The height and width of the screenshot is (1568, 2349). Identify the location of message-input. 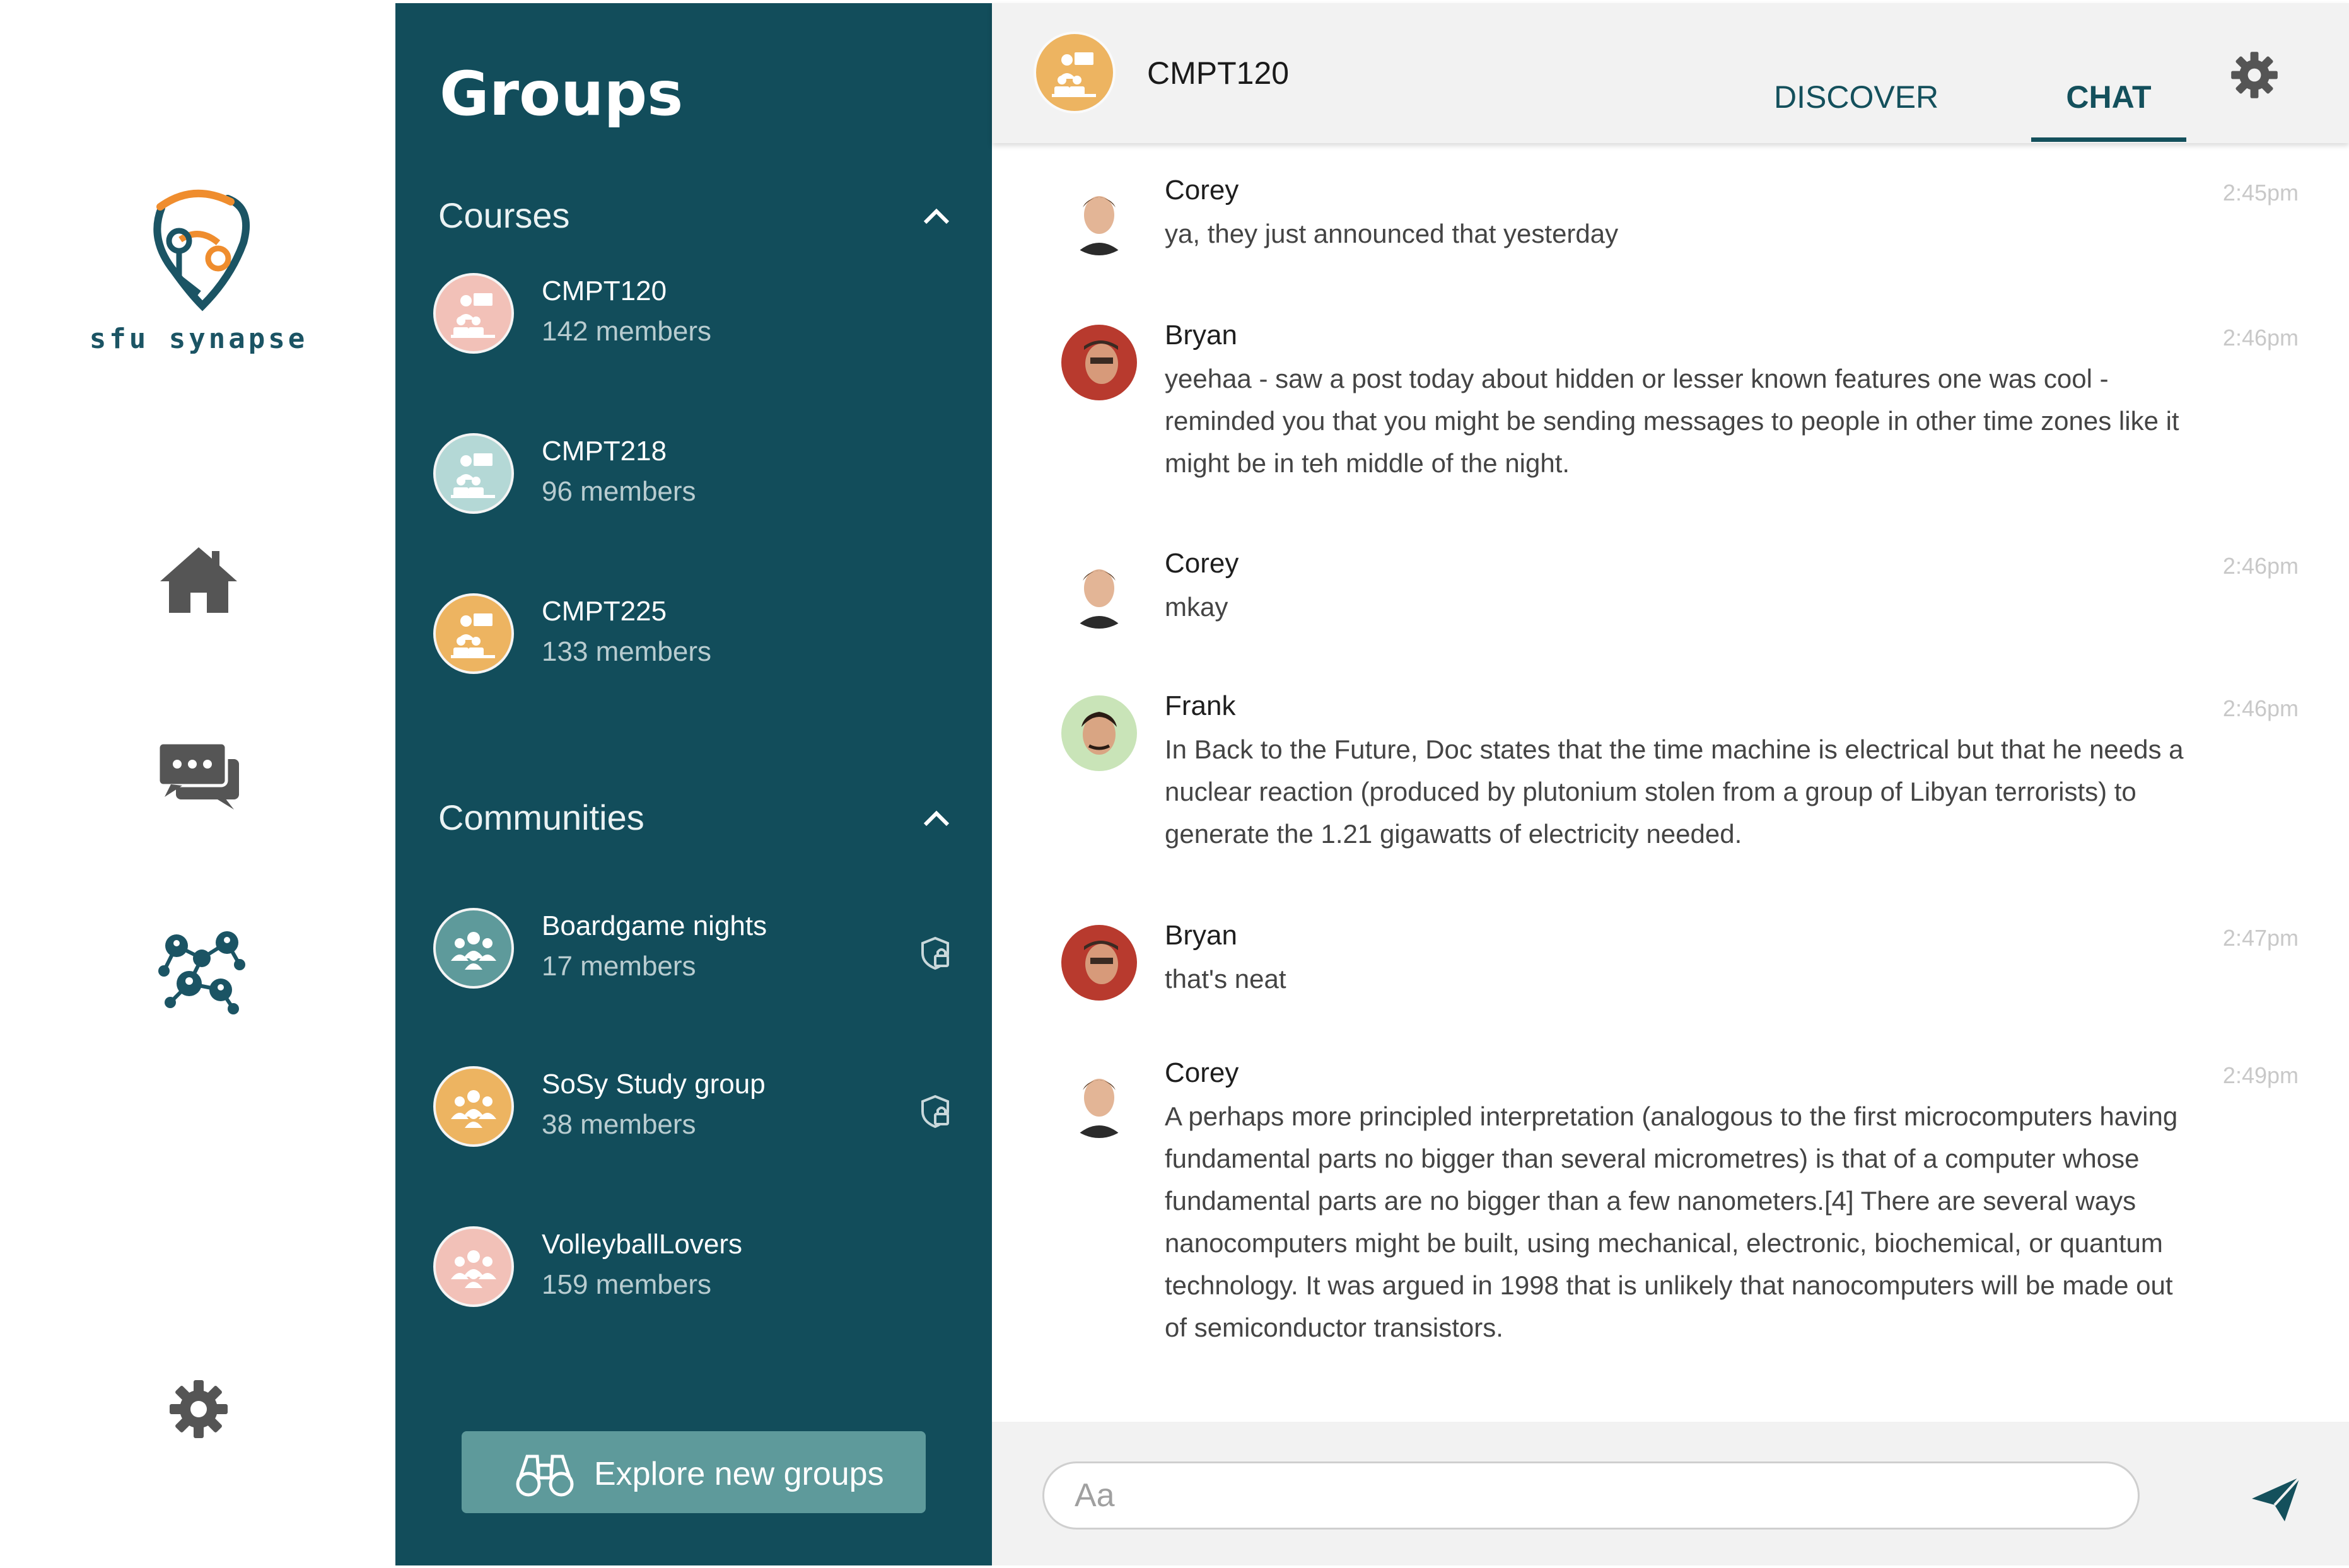
(1591, 1495).